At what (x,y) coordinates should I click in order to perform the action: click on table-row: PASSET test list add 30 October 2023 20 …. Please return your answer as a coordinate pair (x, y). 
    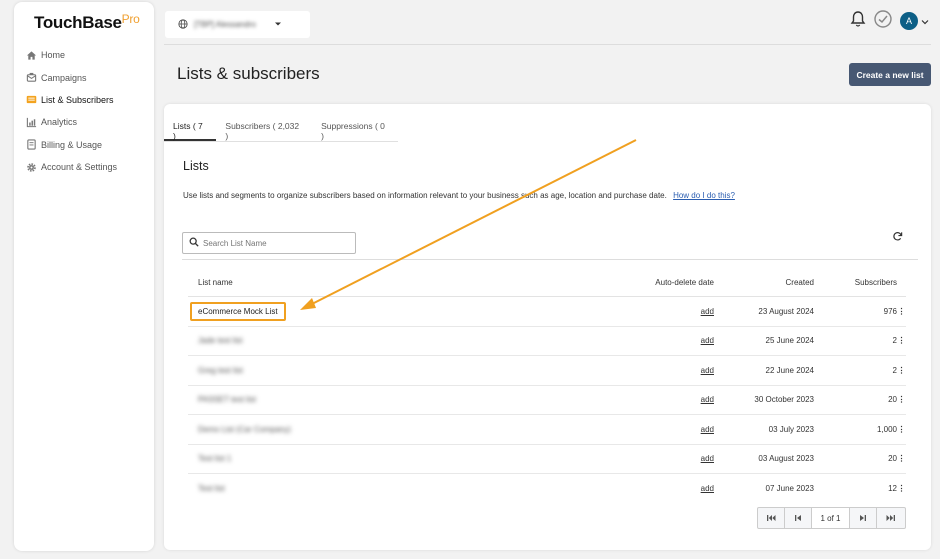
    Looking at the image, I should click on (547, 400).